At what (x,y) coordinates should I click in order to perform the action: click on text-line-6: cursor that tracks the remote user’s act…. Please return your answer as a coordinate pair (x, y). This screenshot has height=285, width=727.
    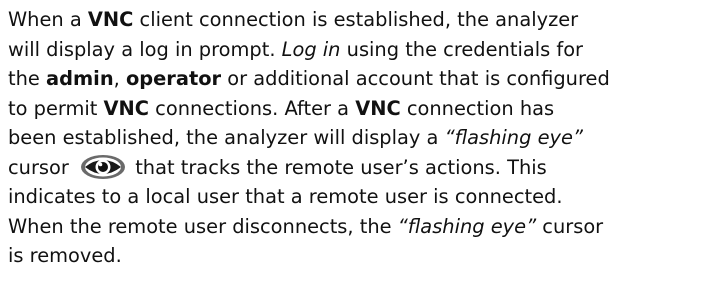
    Looking at the image, I should click on (365, 168).